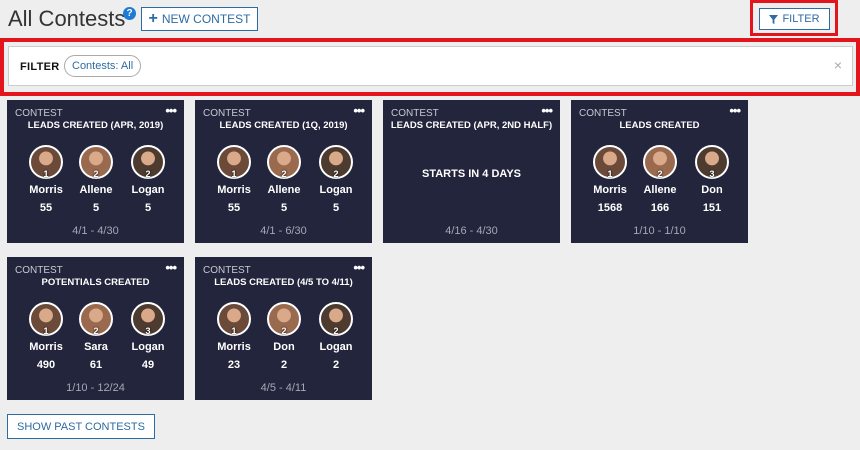 This screenshot has height=450, width=860. What do you see at coordinates (283, 231) in the screenshot?
I see `contest-dates: 4/1 - 6/30` at bounding box center [283, 231].